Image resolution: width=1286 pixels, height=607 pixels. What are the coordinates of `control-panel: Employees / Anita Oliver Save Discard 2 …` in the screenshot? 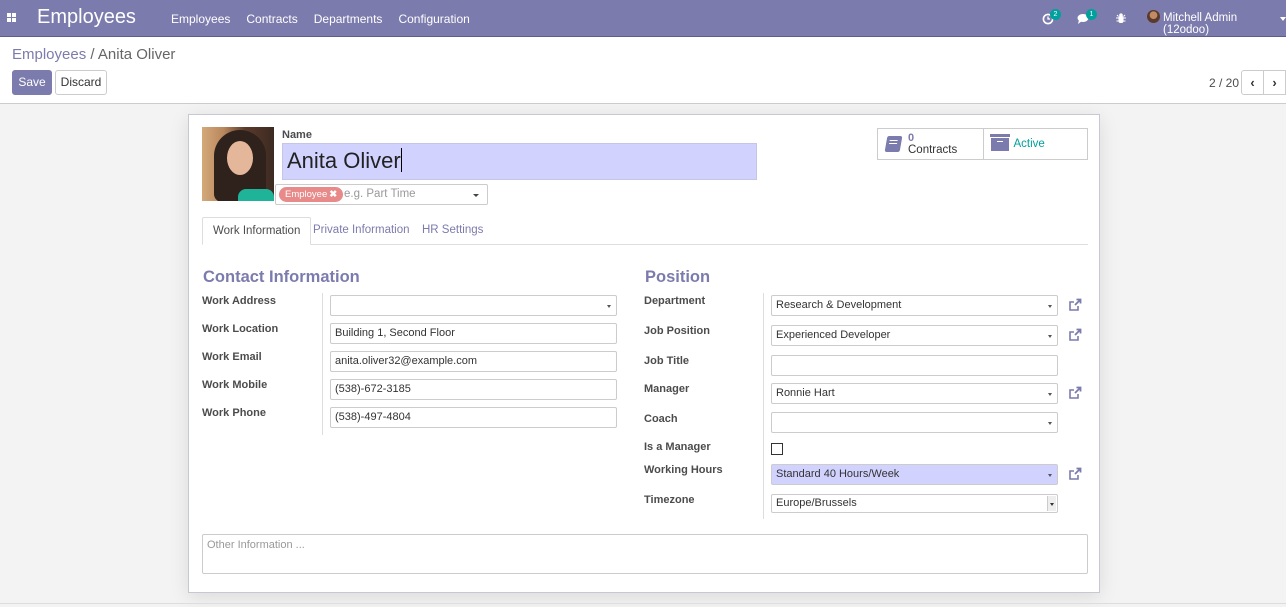 It's located at (643, 70).